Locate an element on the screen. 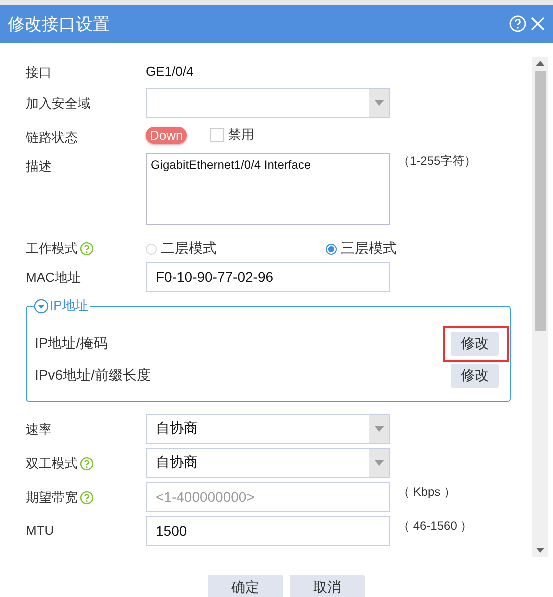 The width and height of the screenshot is (553, 597). field-label: MTU is located at coordinates (40, 530).